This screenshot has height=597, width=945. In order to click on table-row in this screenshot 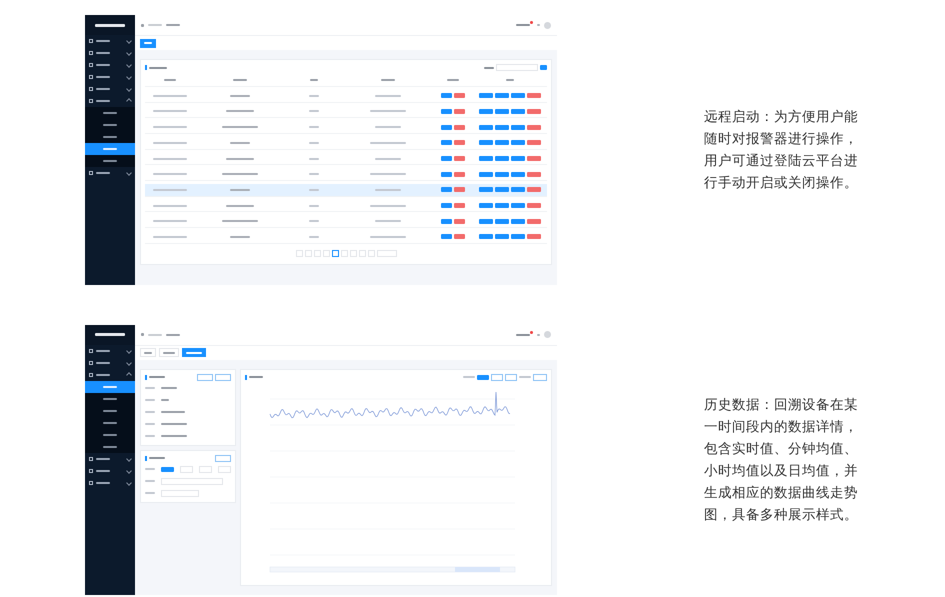, I will do `click(346, 190)`.